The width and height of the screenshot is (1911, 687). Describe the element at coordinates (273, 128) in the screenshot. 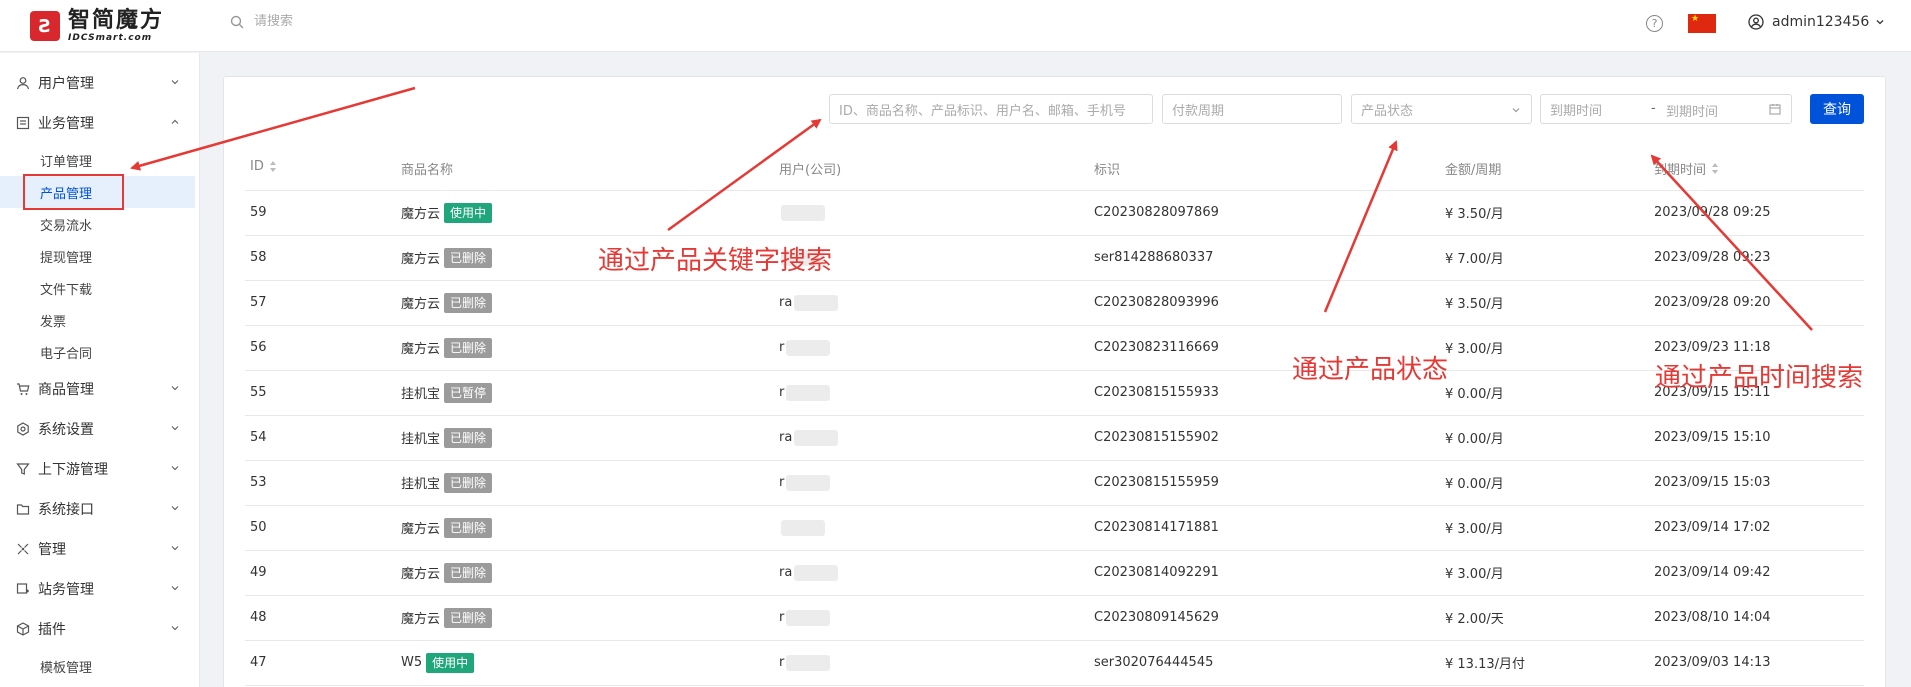

I see `arrow-to-products` at that location.